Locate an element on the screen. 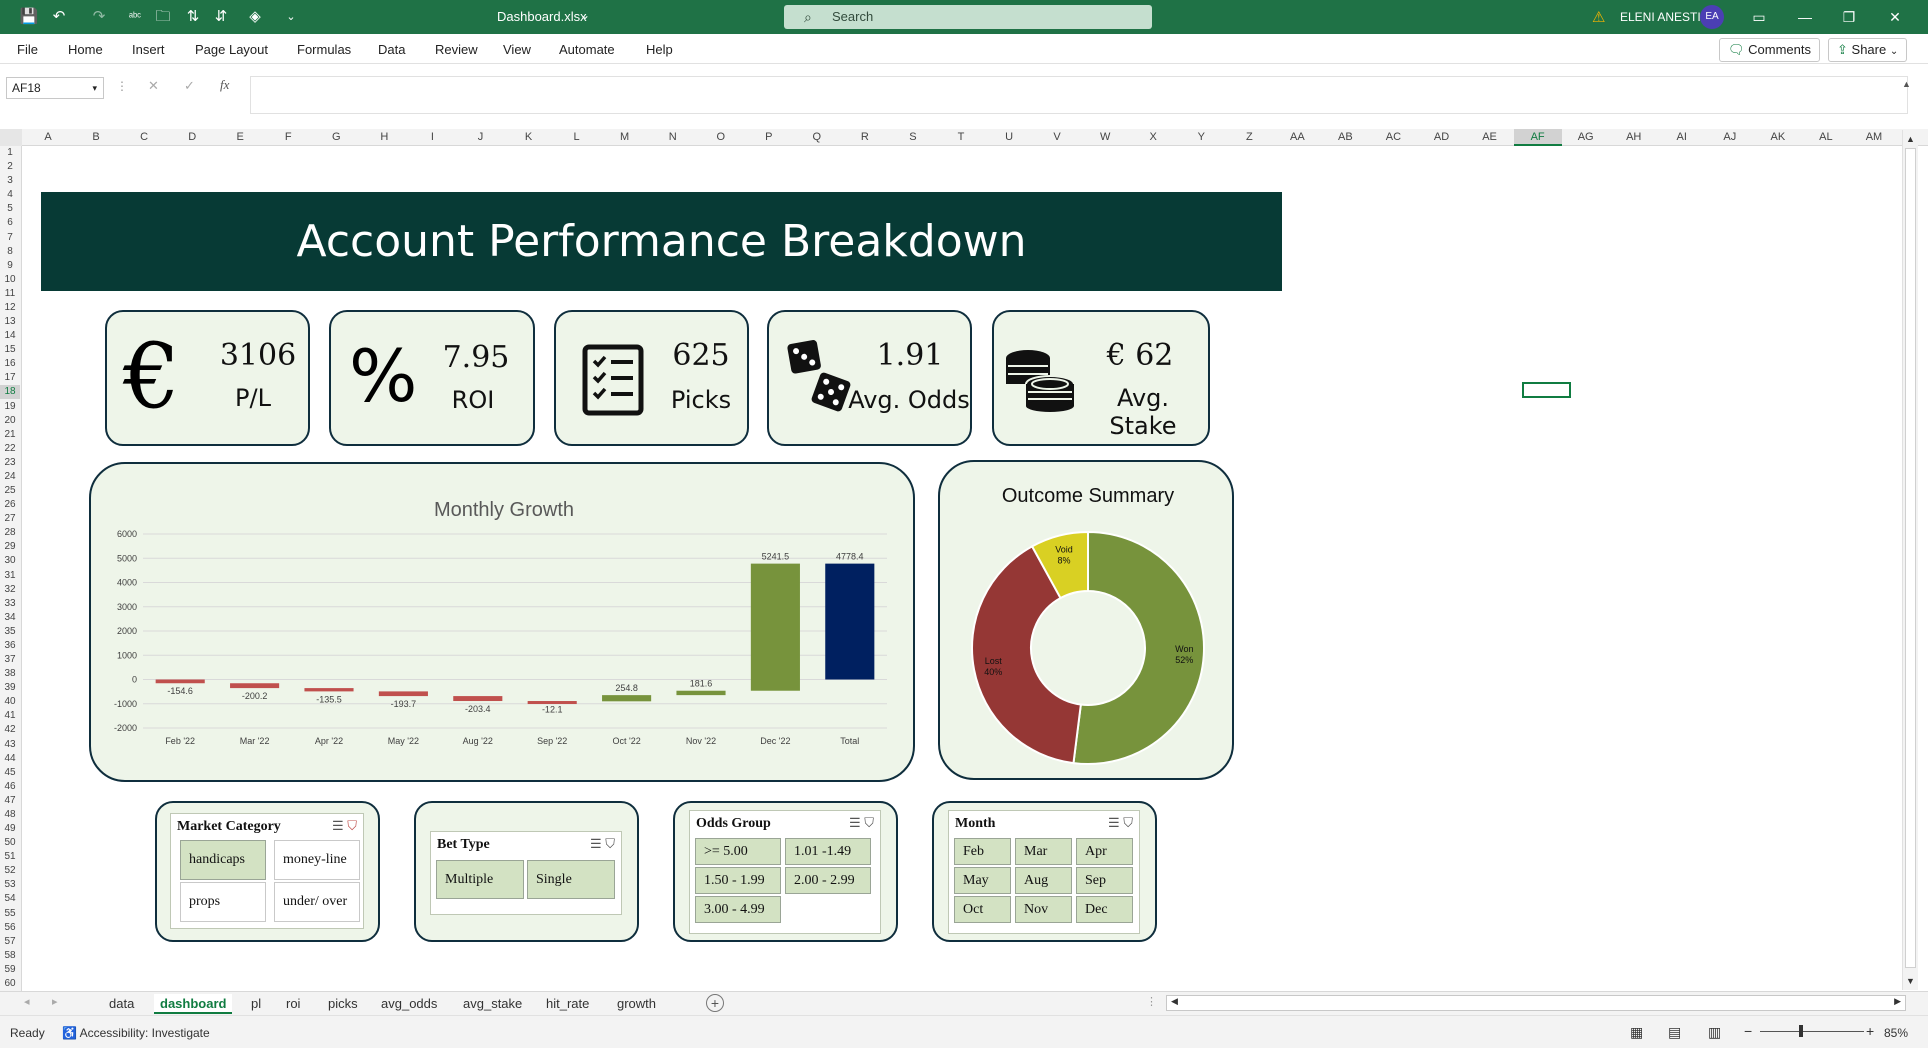 Image resolution: width=1928 pixels, height=1048 pixels. sheet-tab-hit-rate: hit_rate is located at coordinates (567, 1004).